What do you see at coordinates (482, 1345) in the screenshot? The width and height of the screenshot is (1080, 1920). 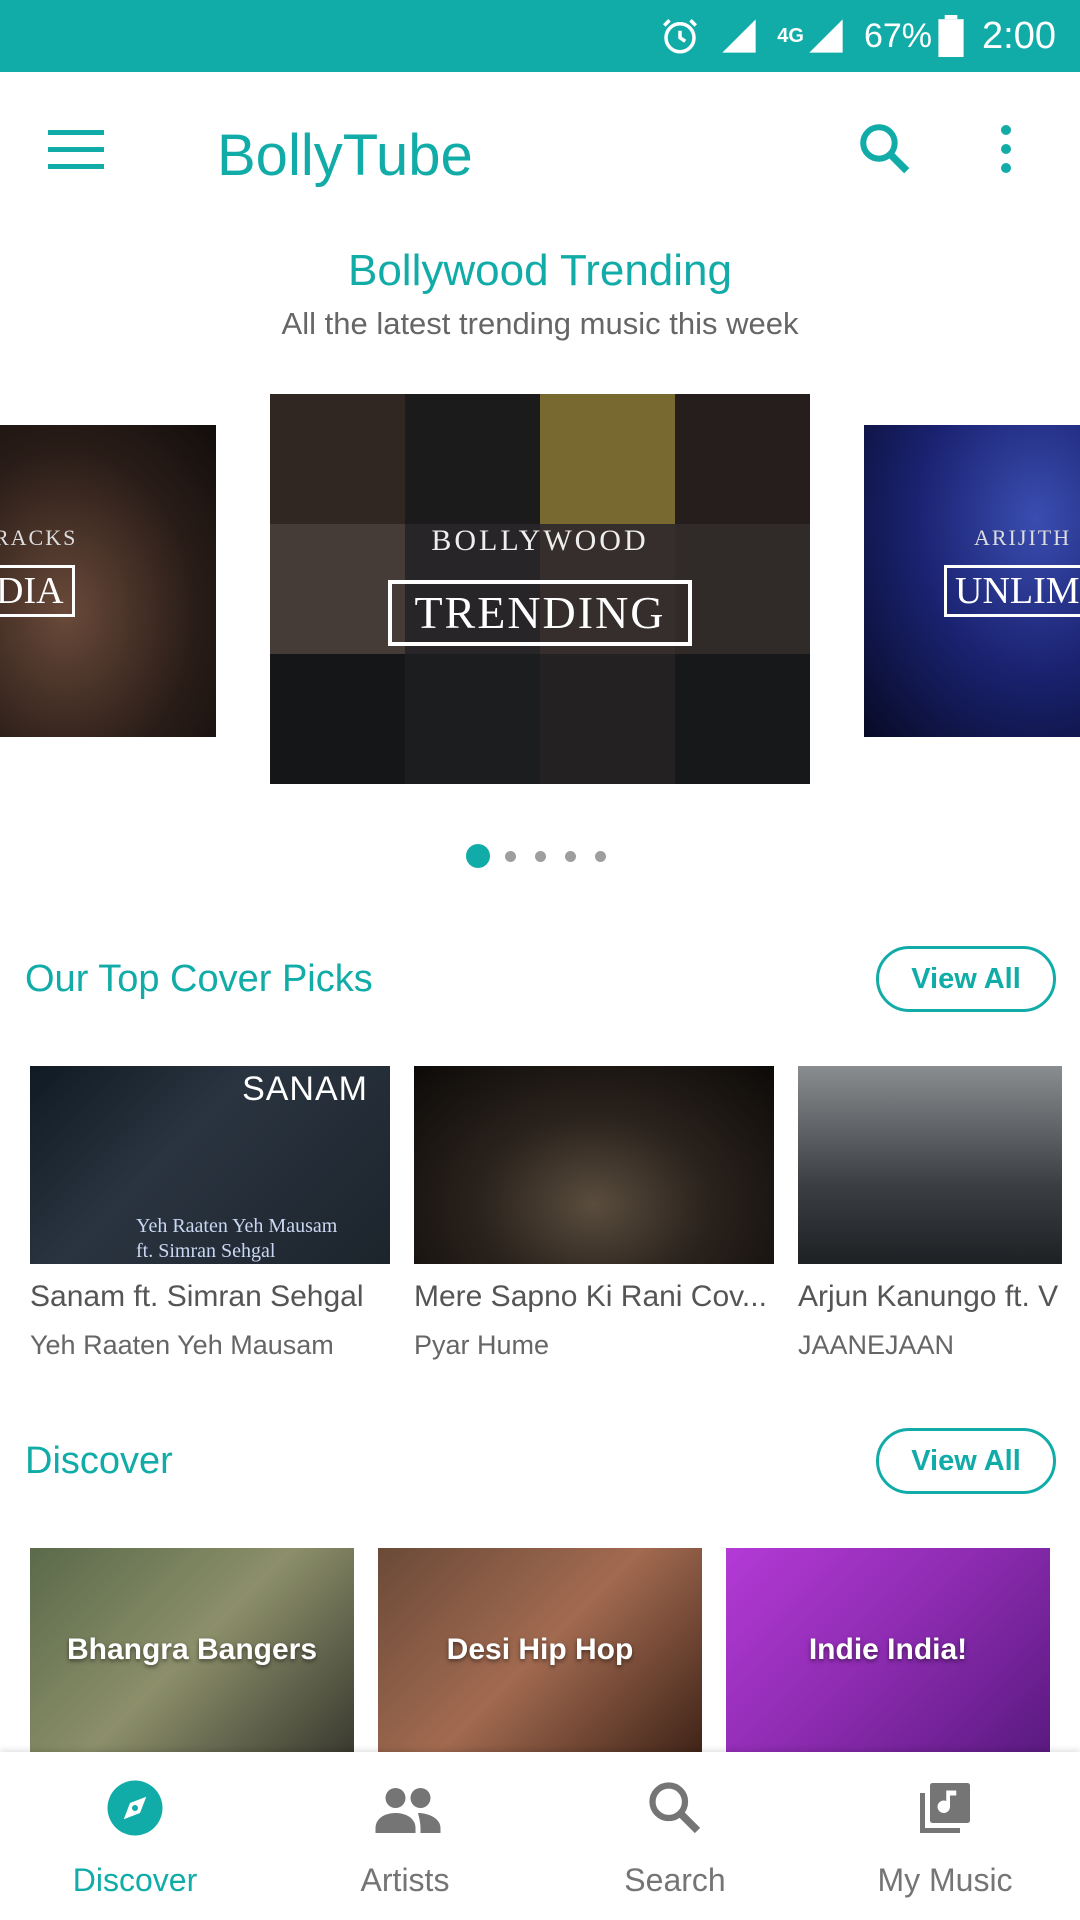 I see `cover-subtitle: Pyar Hume` at bounding box center [482, 1345].